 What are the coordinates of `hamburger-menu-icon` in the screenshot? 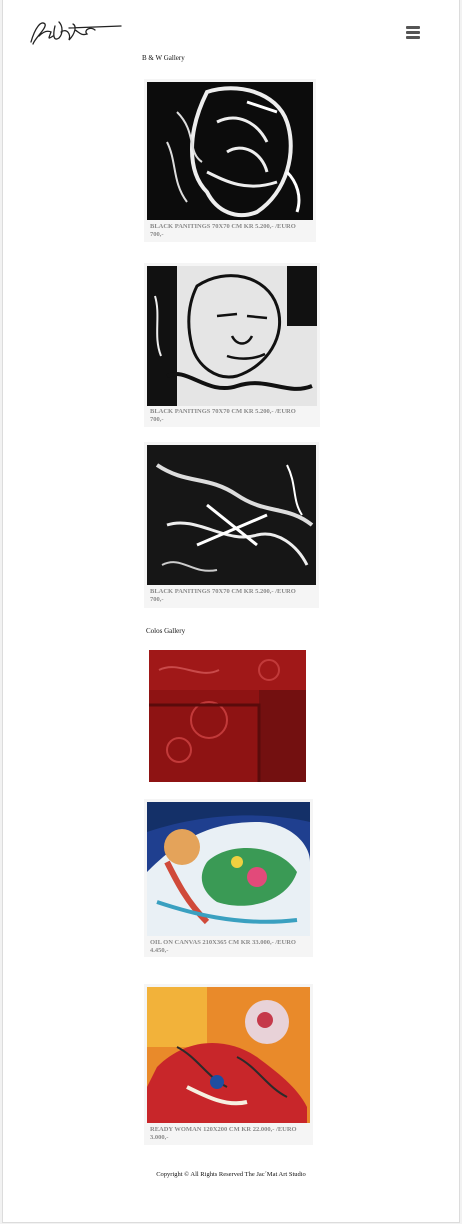 It's located at (413, 33).